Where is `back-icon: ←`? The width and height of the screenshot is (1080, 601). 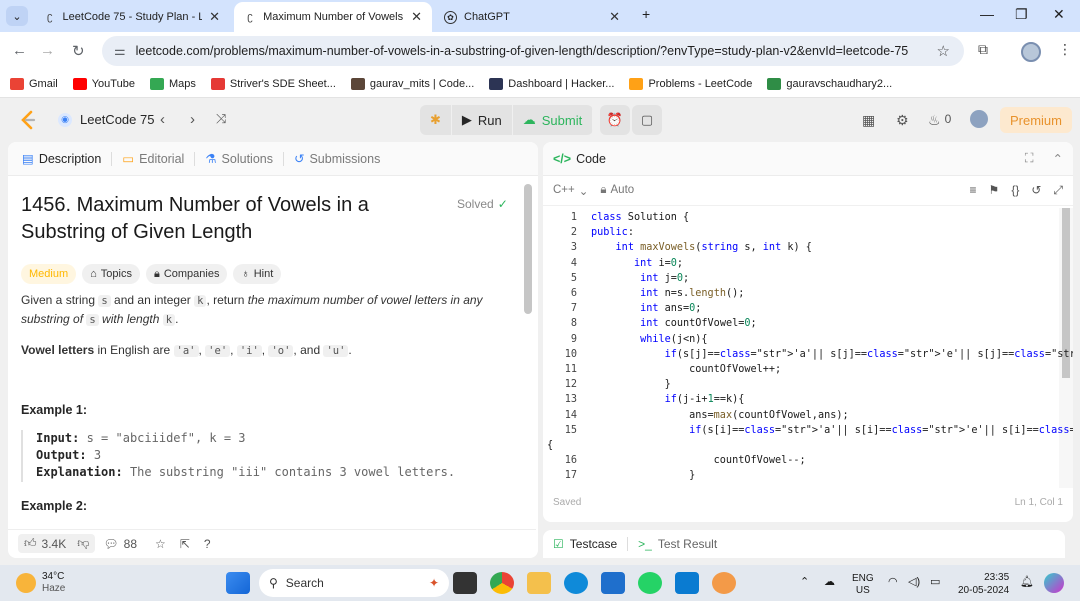 back-icon: ← is located at coordinates (19, 50).